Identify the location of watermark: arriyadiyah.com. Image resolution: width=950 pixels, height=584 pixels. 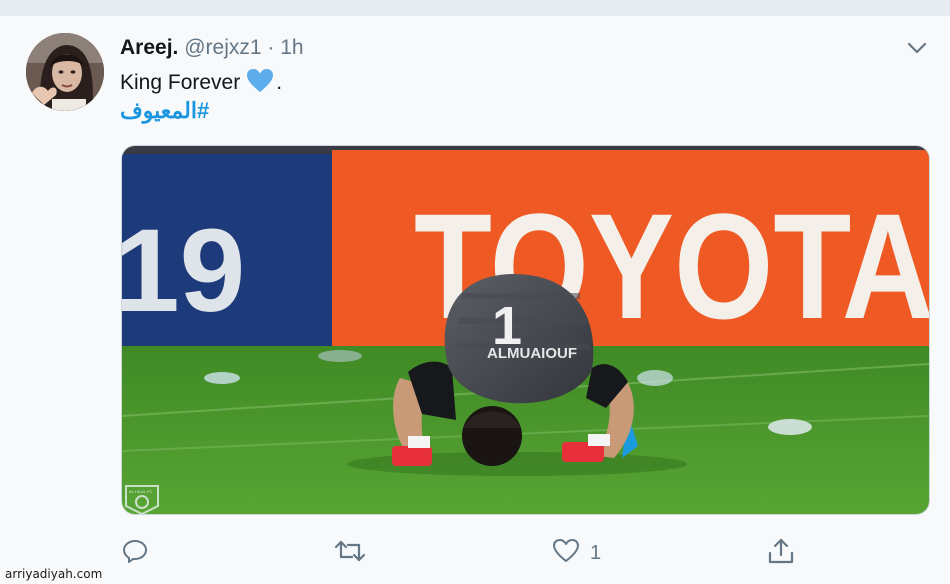
(54, 574).